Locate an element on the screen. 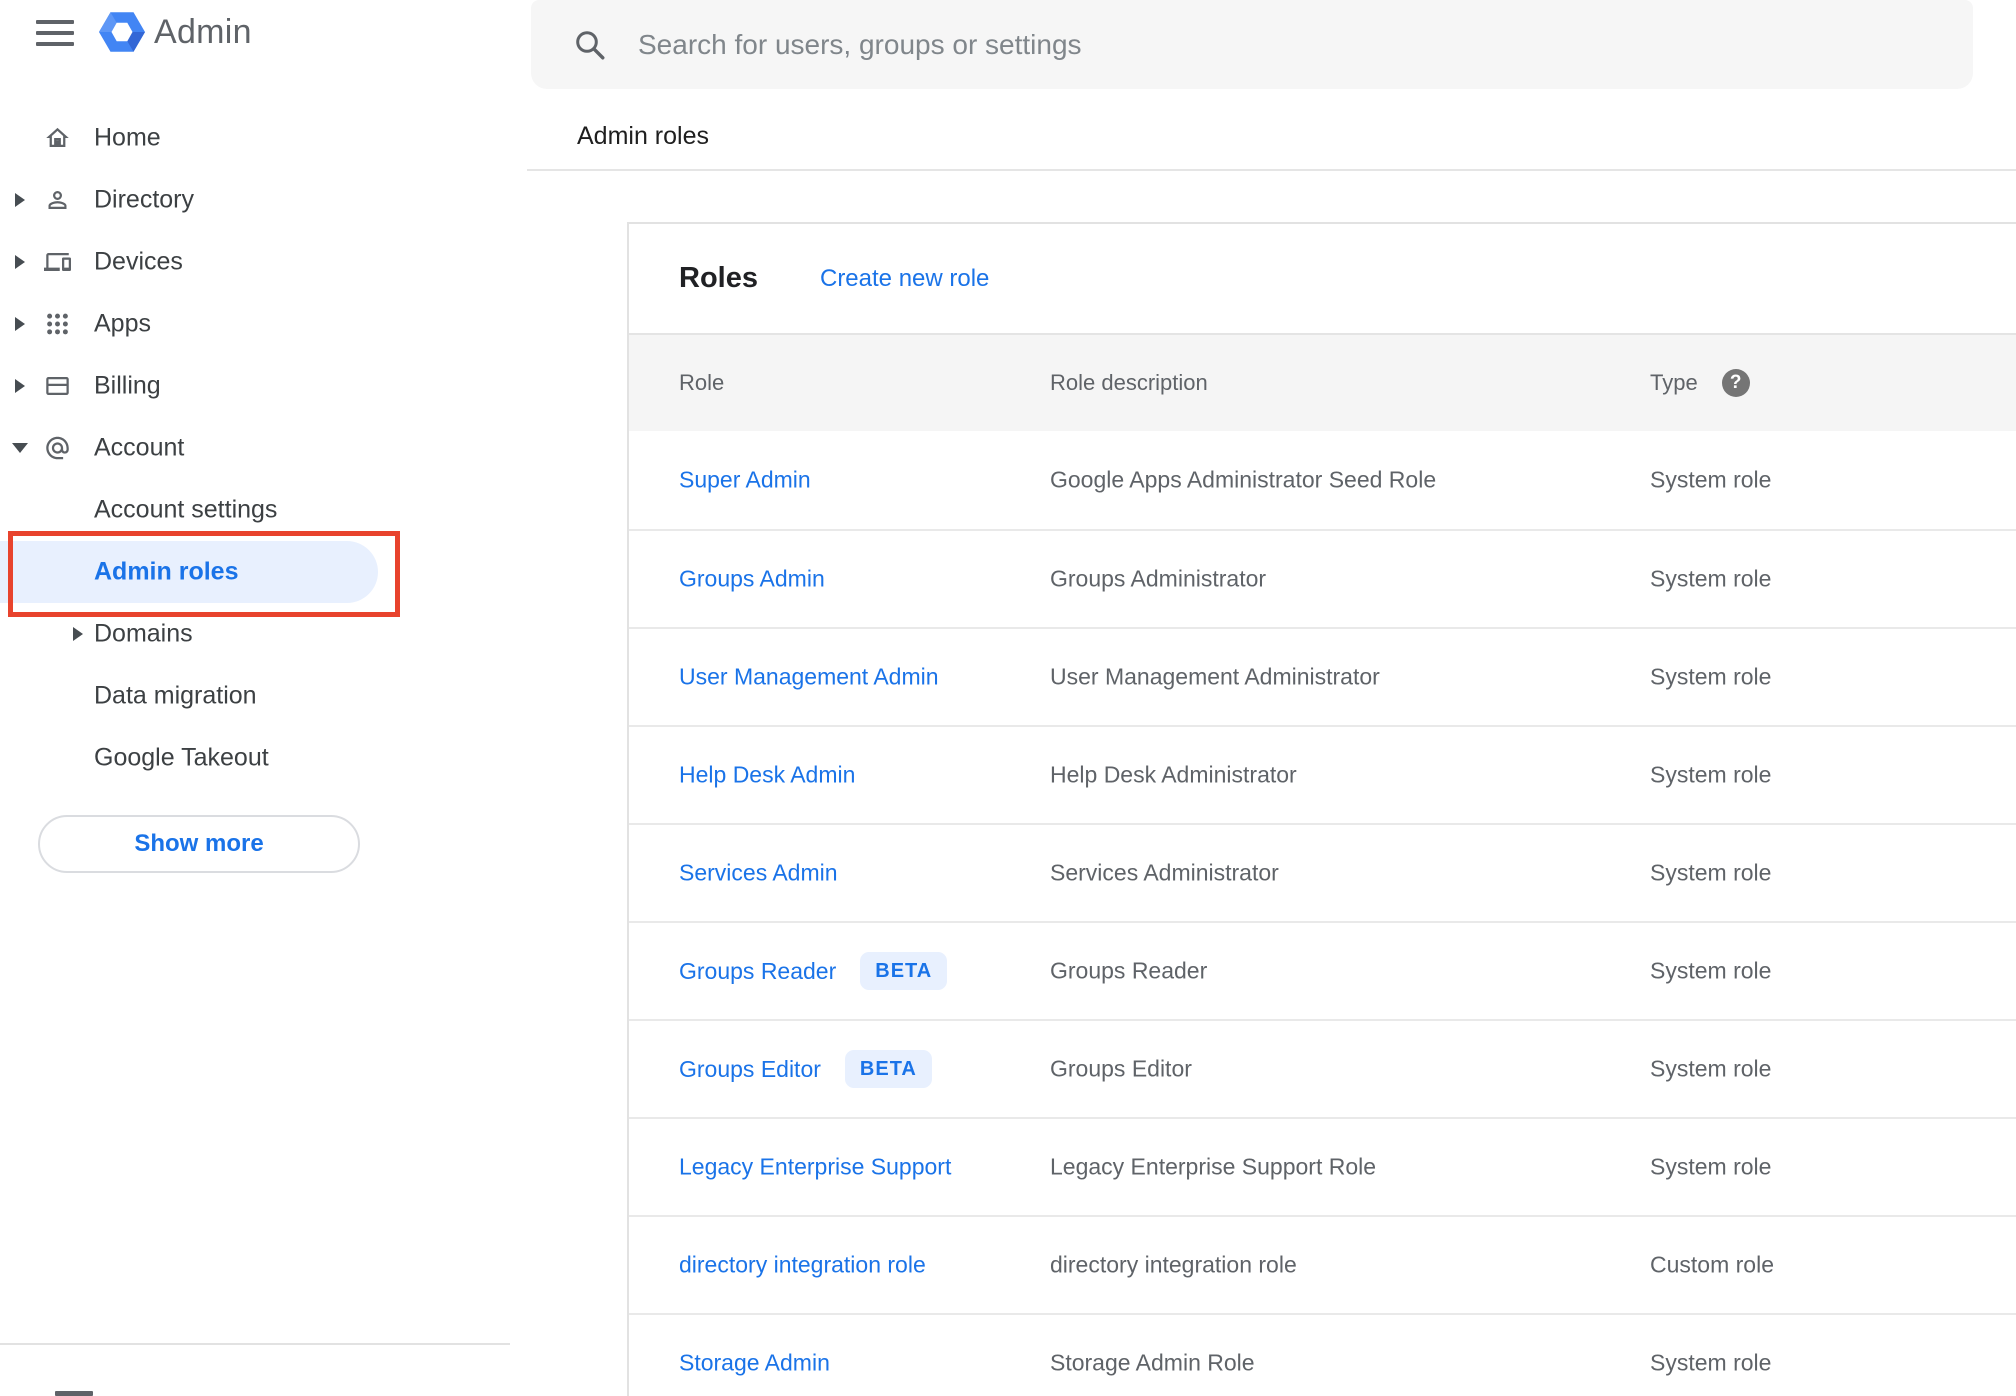 This screenshot has height=1396, width=2016. show-more-button: Show more is located at coordinates (199, 844).